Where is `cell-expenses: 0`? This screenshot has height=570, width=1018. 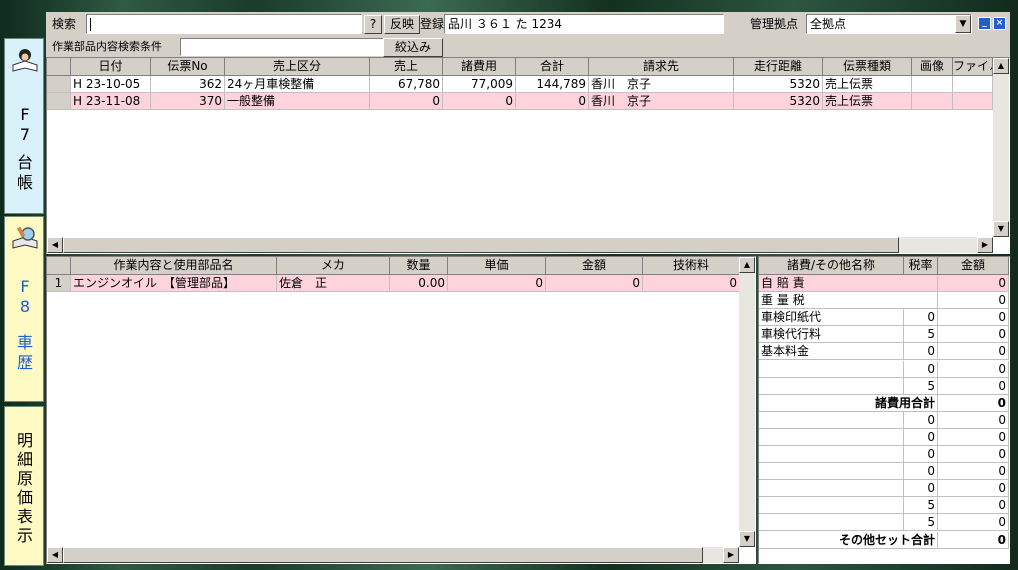
cell-expenses: 0 is located at coordinates (479, 101).